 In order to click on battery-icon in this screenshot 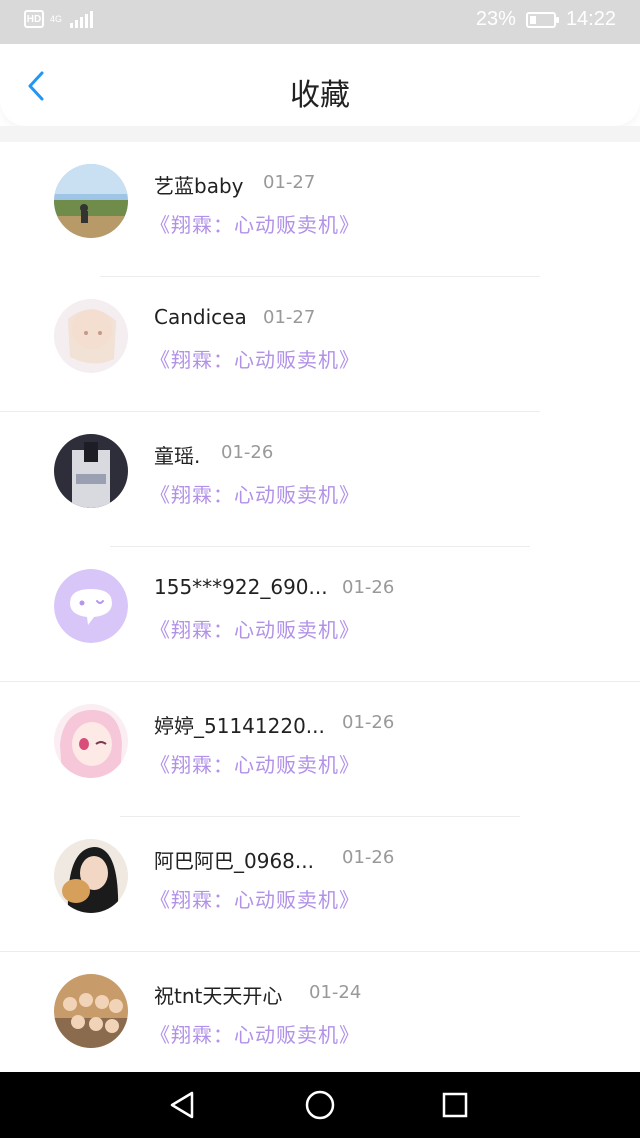, I will do `click(542, 19)`.